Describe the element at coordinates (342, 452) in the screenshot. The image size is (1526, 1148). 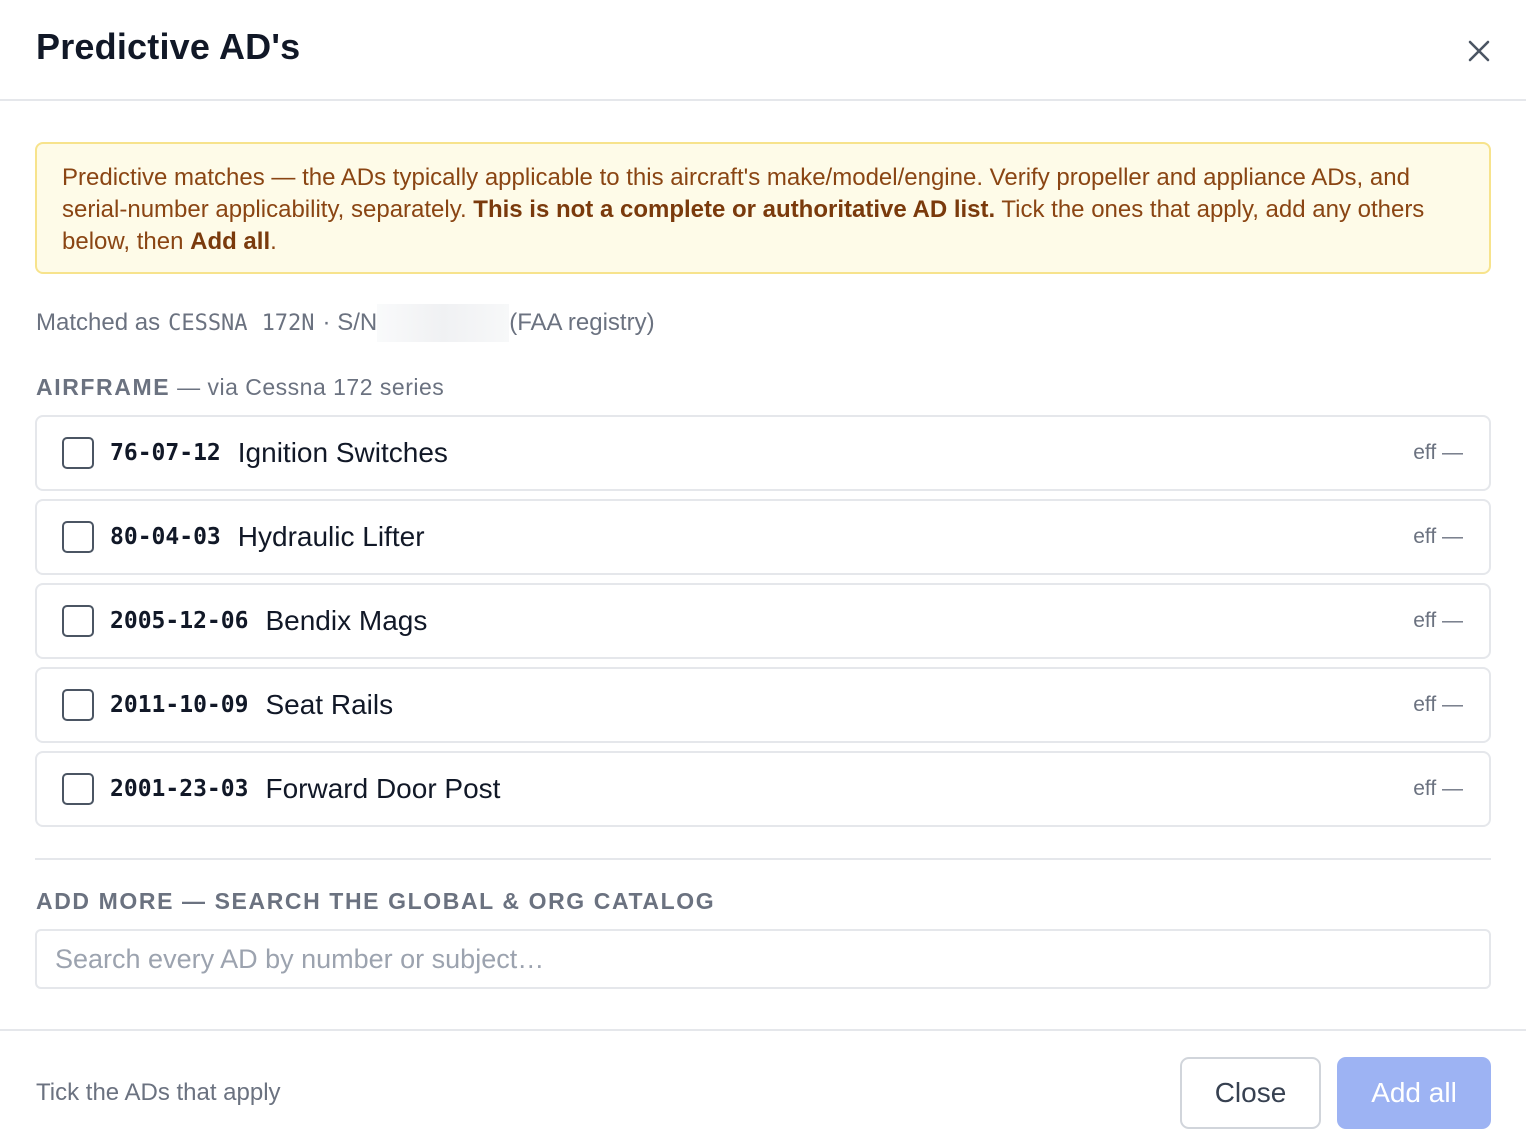
I see `ad-subject: Ignition Switches` at that location.